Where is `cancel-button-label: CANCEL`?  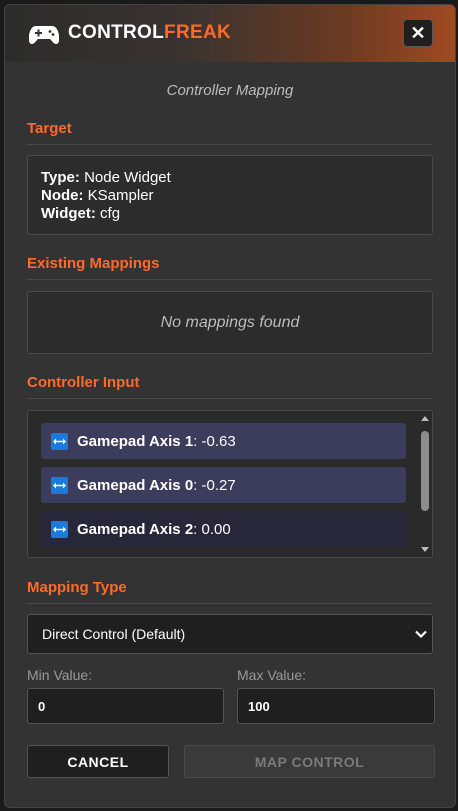
cancel-button-label: CANCEL is located at coordinates (98, 761).